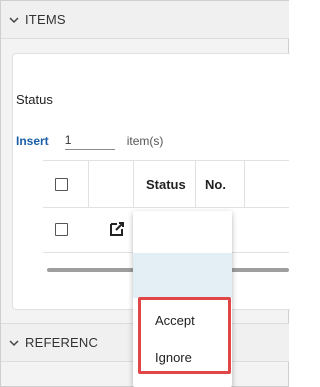 The image size is (320, 387). I want to click on select-all-checkbox, so click(61, 184).